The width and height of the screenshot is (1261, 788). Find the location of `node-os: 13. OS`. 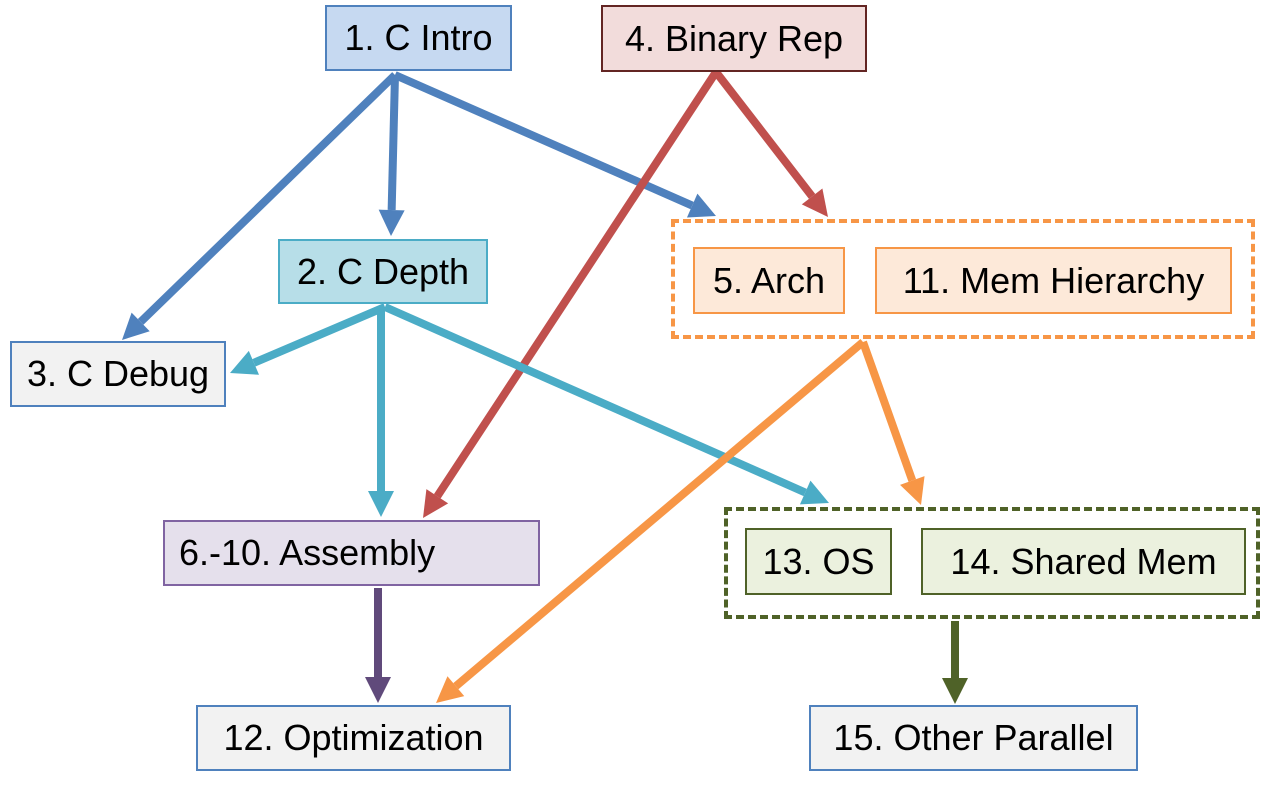

node-os: 13. OS is located at coordinates (818, 561).